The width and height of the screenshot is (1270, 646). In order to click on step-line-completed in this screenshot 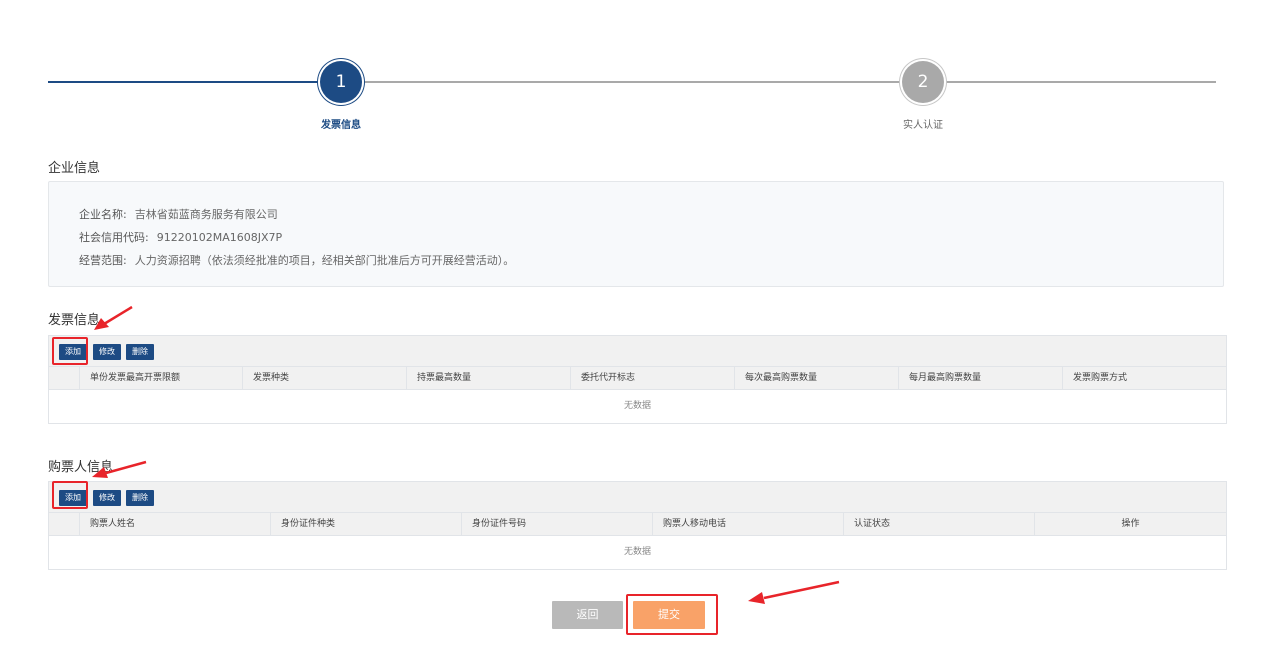, I will do `click(195, 82)`.